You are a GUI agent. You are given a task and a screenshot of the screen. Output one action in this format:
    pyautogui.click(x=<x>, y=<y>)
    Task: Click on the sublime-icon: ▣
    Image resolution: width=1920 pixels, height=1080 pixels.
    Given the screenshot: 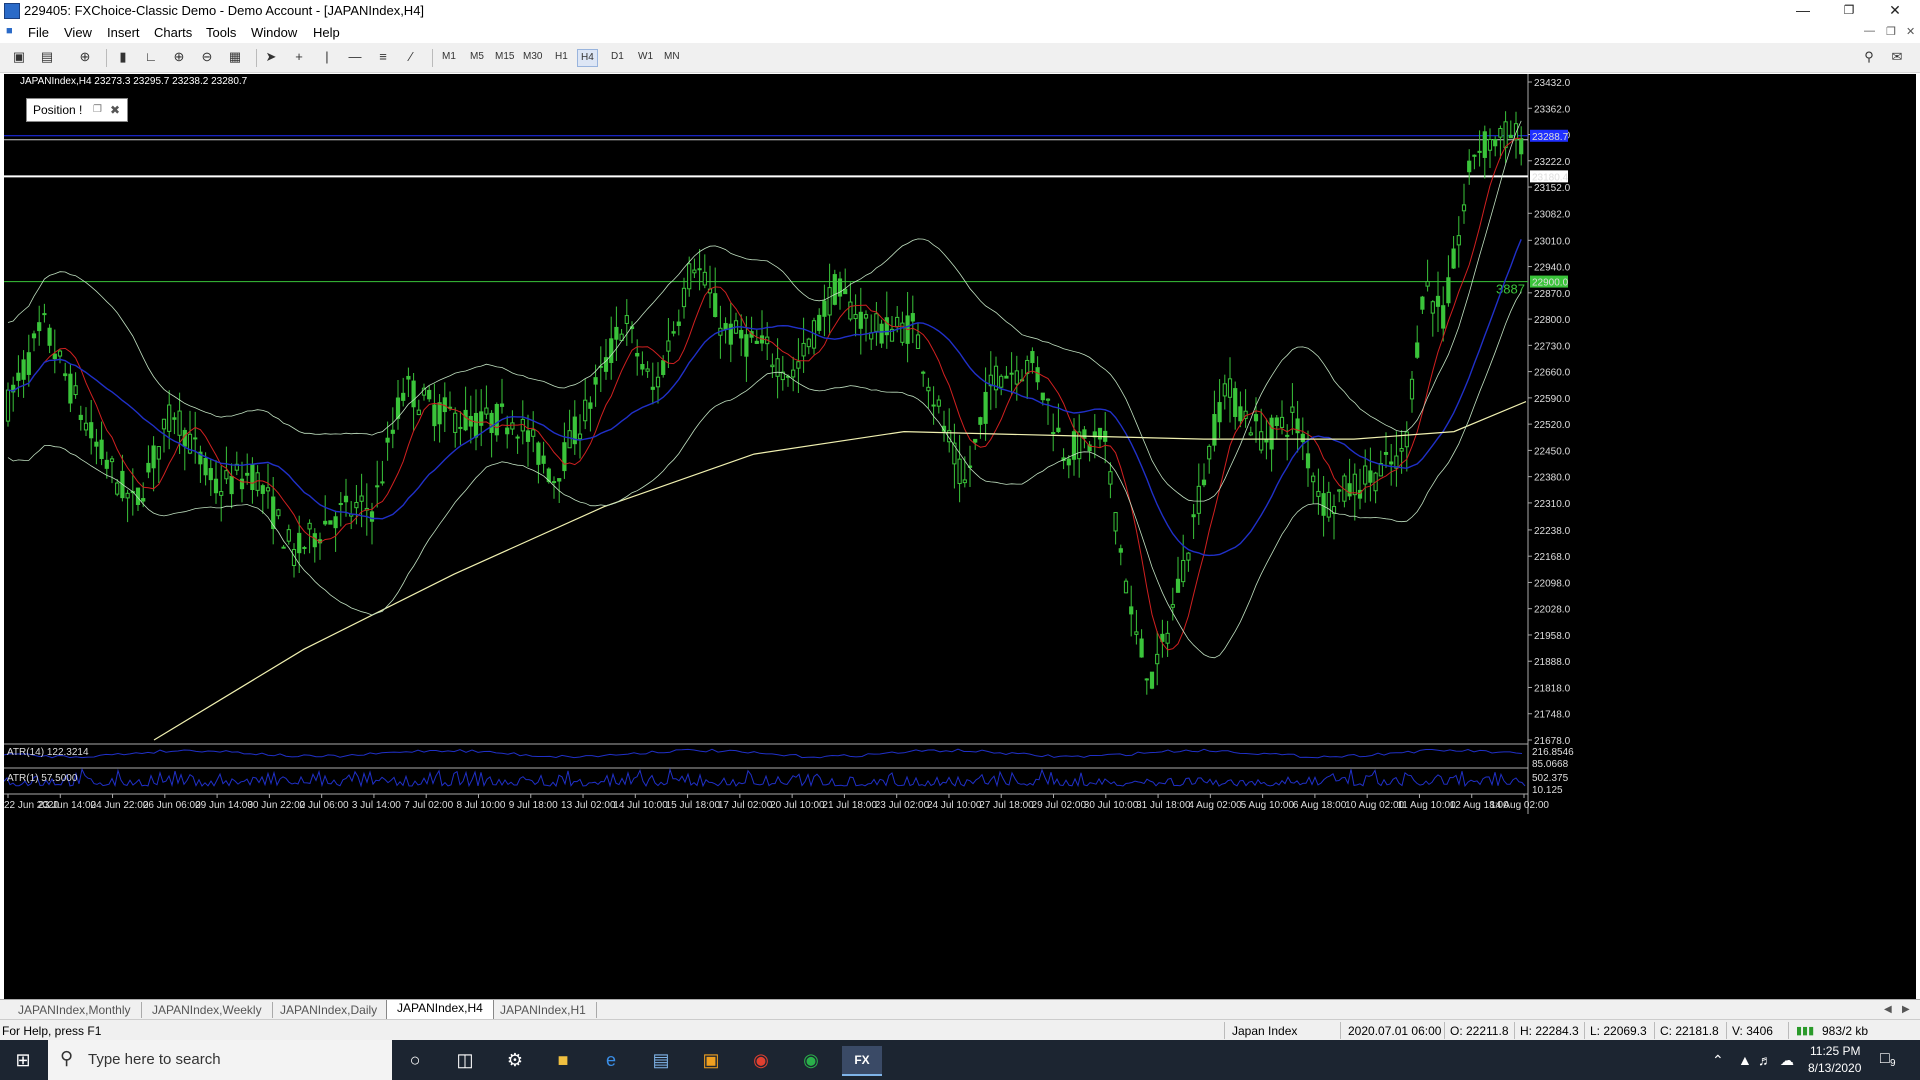 What is the action you would take?
    pyautogui.click(x=711, y=1060)
    